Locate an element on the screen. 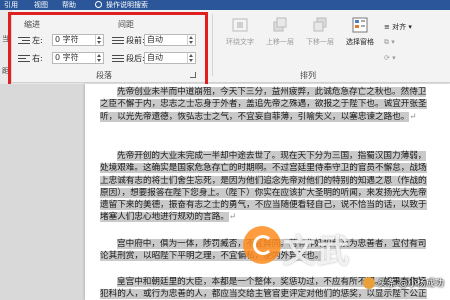  lightbulb-icon is located at coordinates (98, 4).